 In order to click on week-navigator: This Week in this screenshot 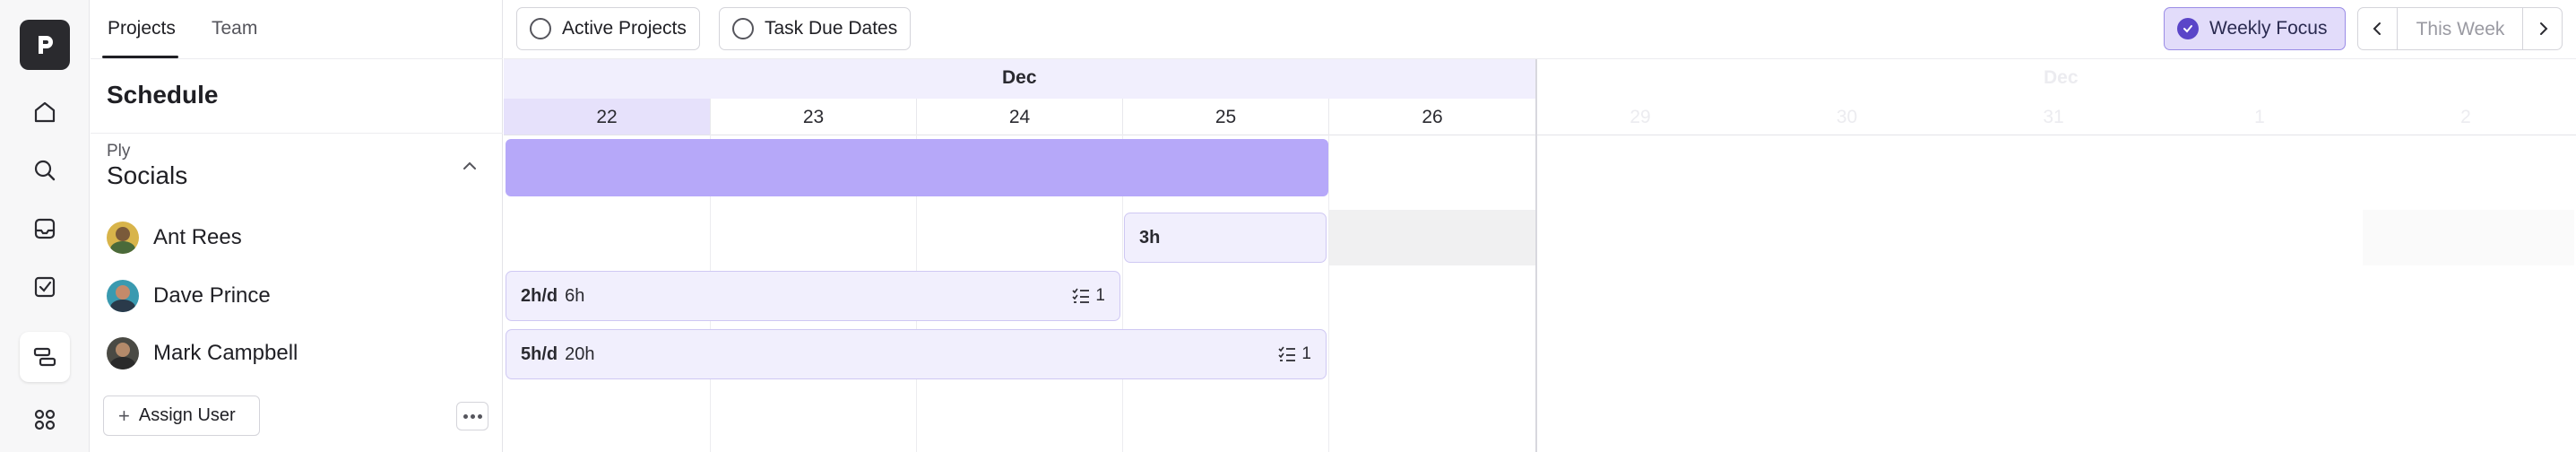, I will do `click(2460, 28)`.